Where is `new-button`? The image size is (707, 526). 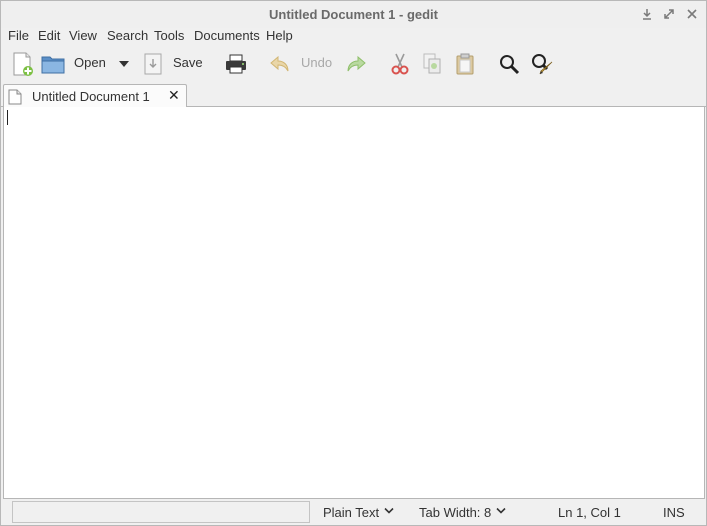
new-button is located at coordinates (23, 64).